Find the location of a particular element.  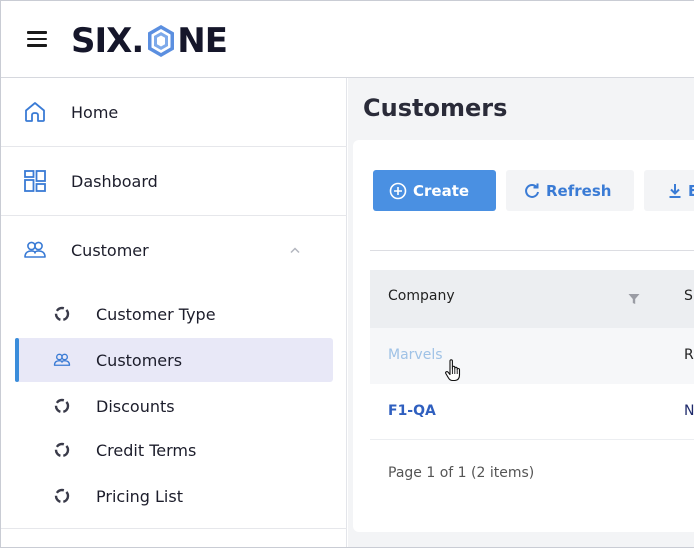

pager-info: Page 1 of 1 (2 items) is located at coordinates (461, 473).